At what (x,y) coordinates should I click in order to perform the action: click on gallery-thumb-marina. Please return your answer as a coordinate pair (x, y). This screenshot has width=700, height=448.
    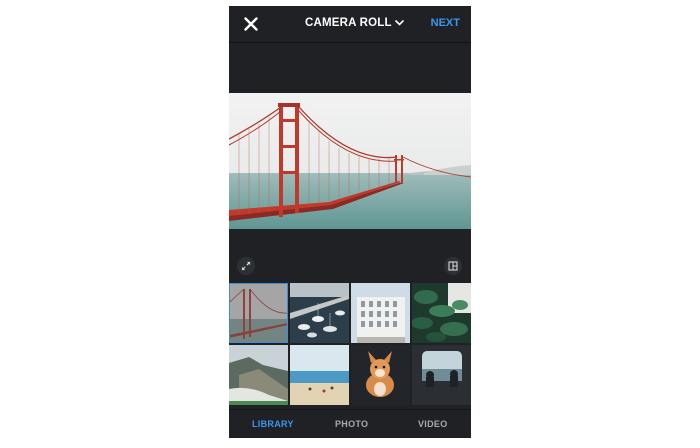
    Looking at the image, I should click on (319, 313).